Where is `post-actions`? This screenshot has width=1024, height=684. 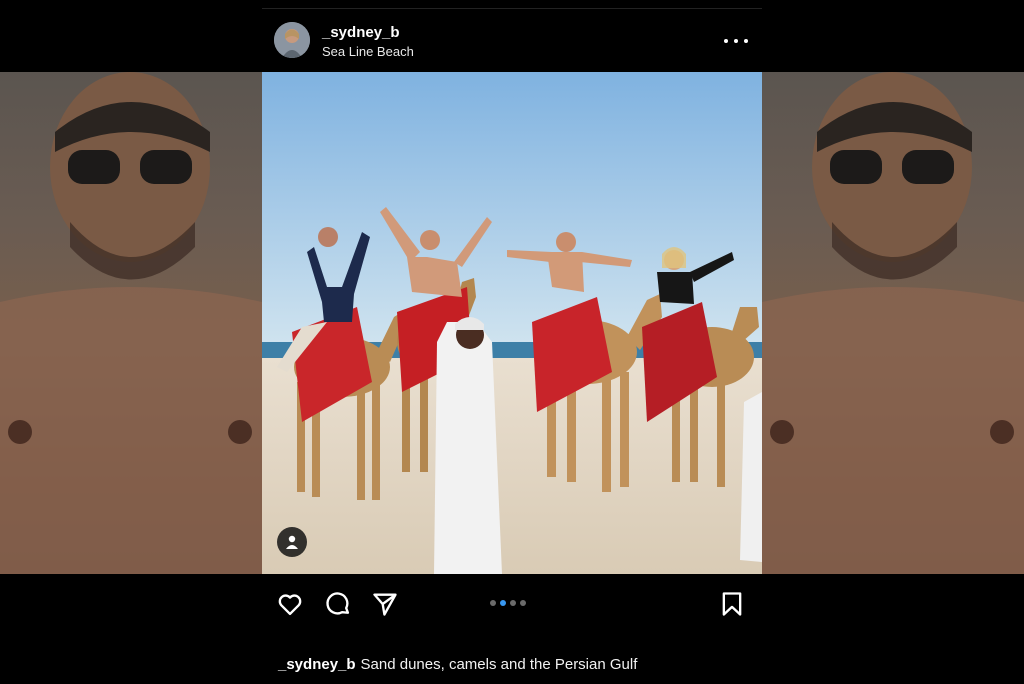 post-actions is located at coordinates (512, 604).